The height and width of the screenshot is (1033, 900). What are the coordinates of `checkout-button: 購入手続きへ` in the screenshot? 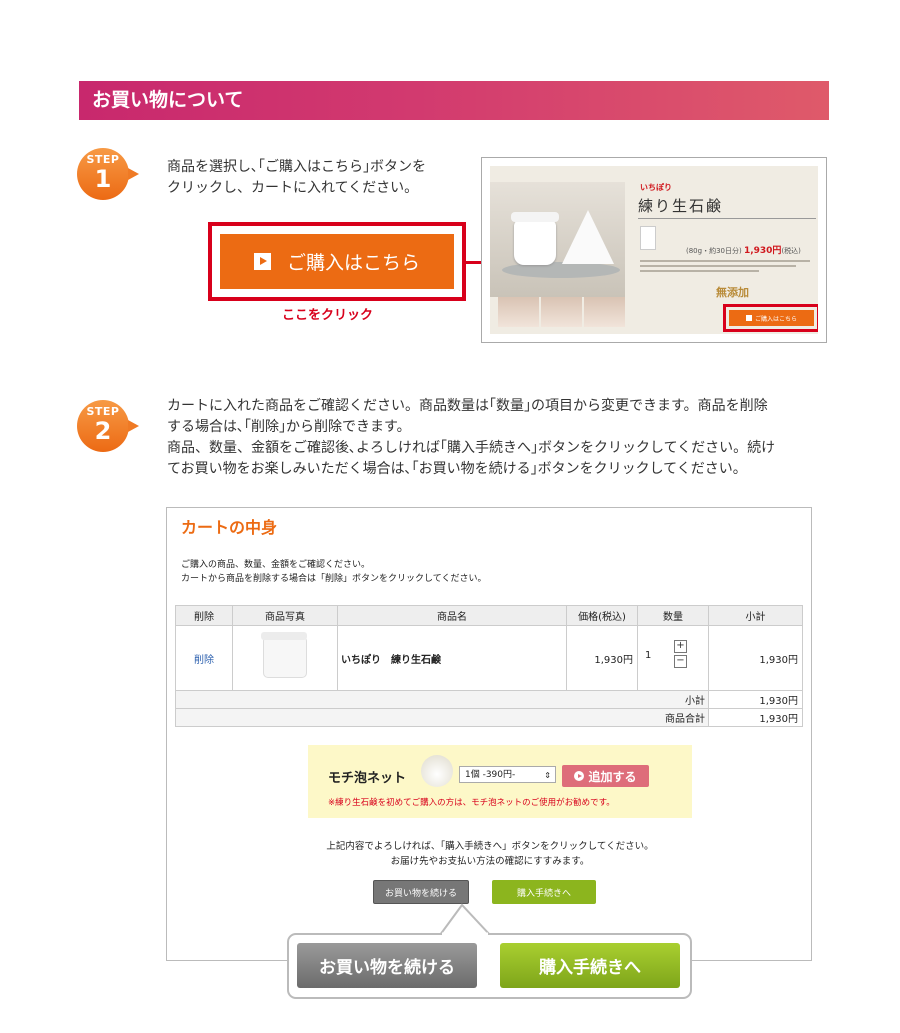 It's located at (590, 965).